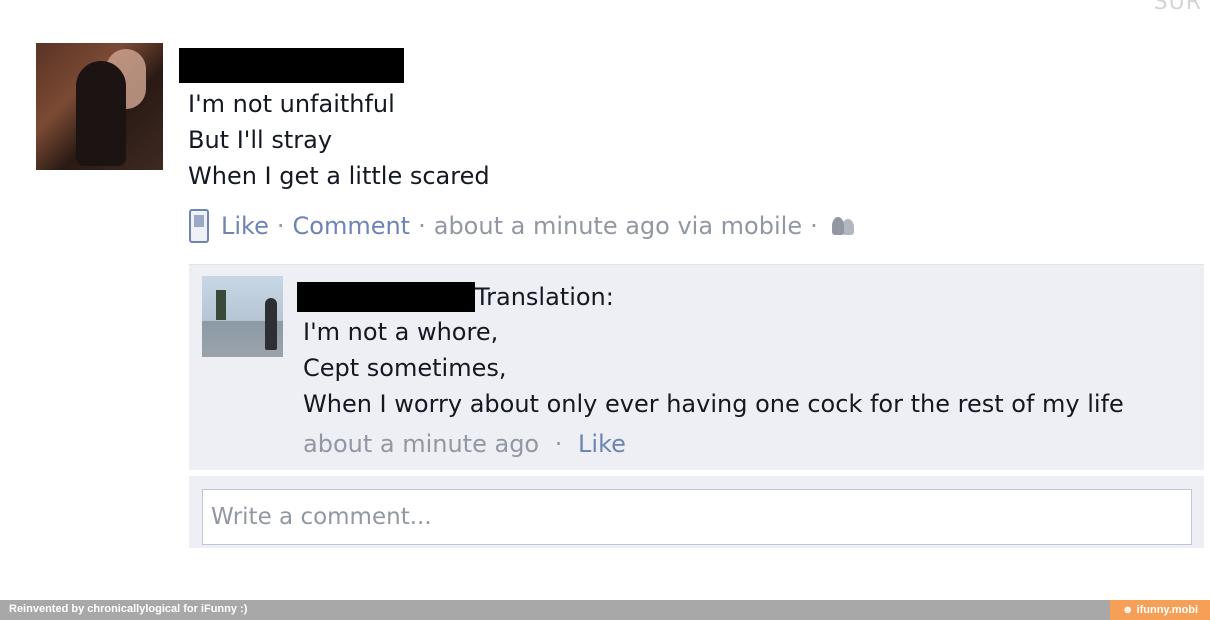 This screenshot has width=1210, height=620. Describe the element at coordinates (291, 65) in the screenshot. I see `poster-name-redacted` at that location.